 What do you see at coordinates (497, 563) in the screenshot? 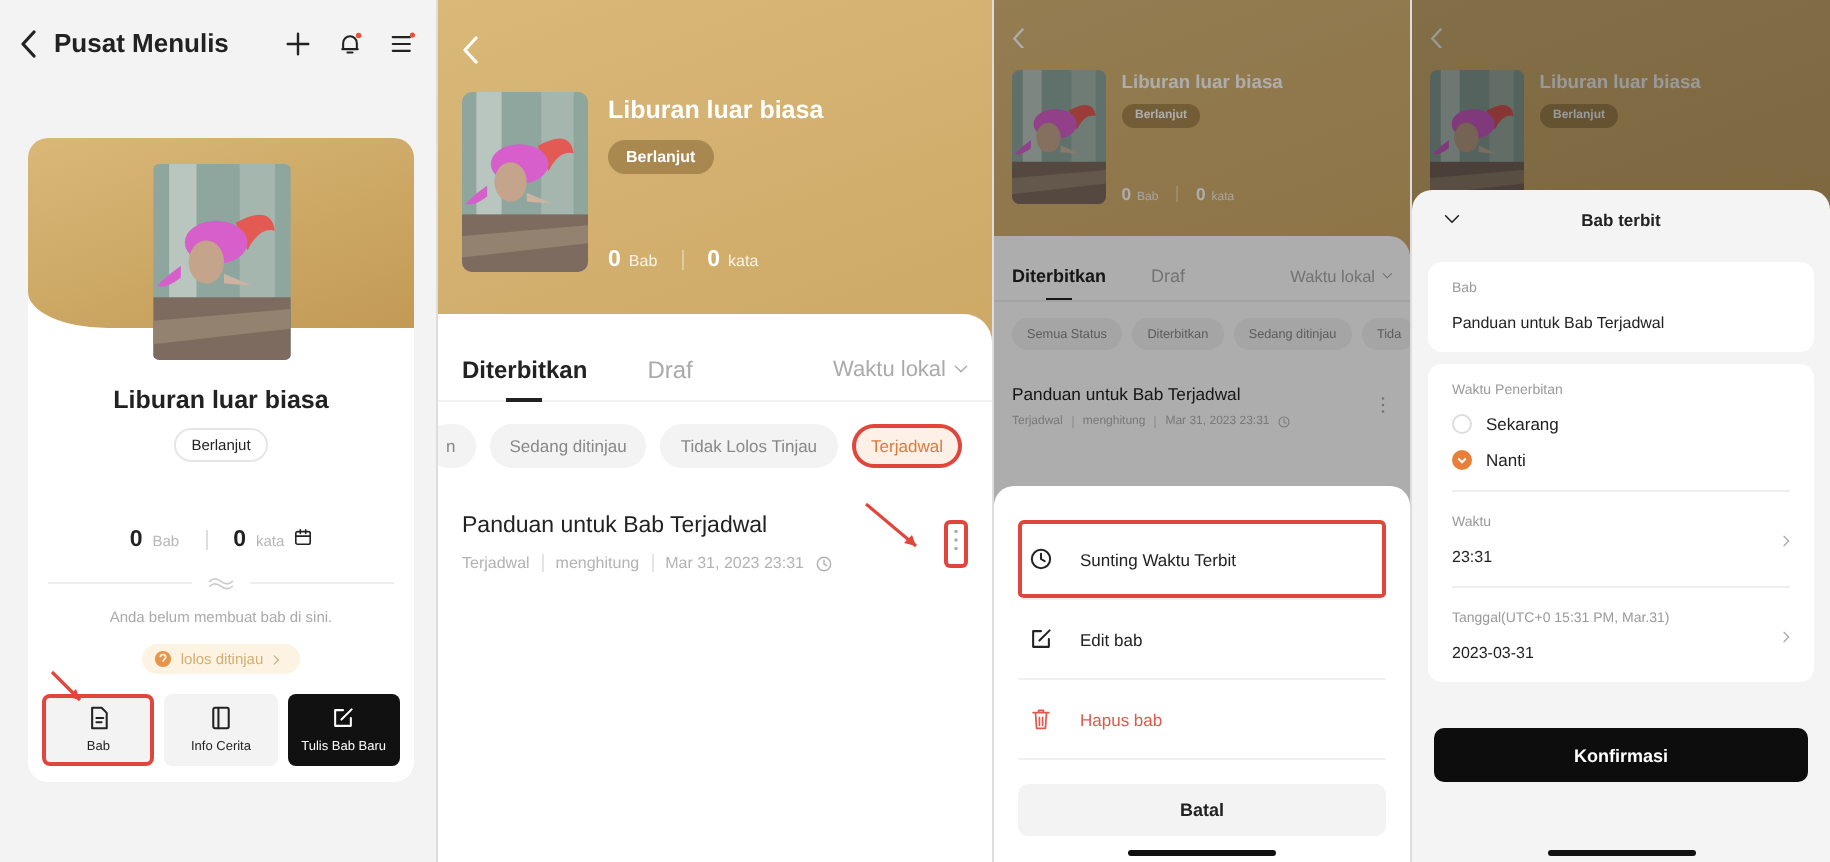
I see `chapter-status: Terjadwal` at bounding box center [497, 563].